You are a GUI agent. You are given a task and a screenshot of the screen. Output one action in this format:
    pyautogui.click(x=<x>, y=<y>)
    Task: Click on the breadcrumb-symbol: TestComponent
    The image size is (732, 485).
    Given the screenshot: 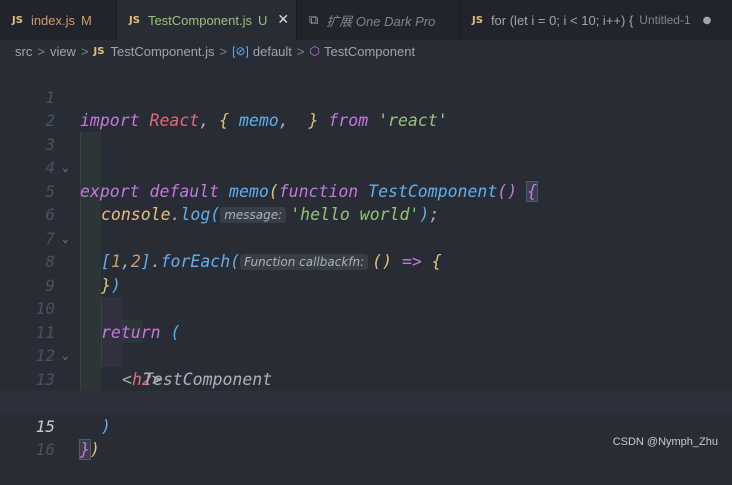 What is the action you would take?
    pyautogui.click(x=369, y=51)
    